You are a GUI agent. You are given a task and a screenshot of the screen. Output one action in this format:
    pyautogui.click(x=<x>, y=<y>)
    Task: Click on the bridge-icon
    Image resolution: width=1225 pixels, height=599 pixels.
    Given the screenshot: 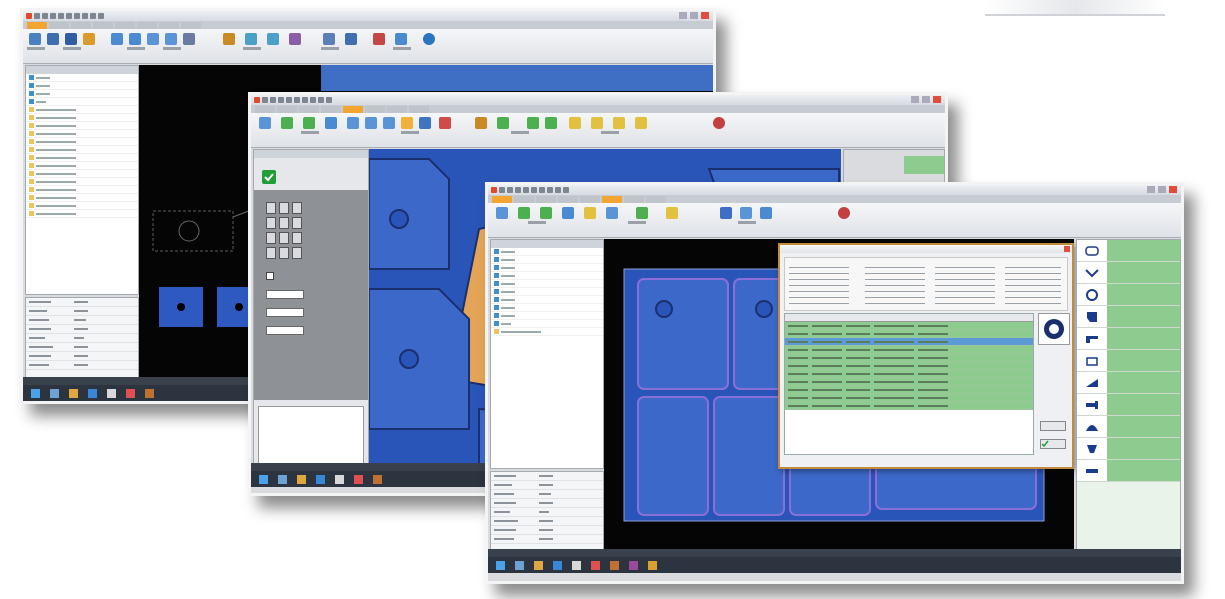 What is the action you would take?
    pyautogui.click(x=551, y=123)
    